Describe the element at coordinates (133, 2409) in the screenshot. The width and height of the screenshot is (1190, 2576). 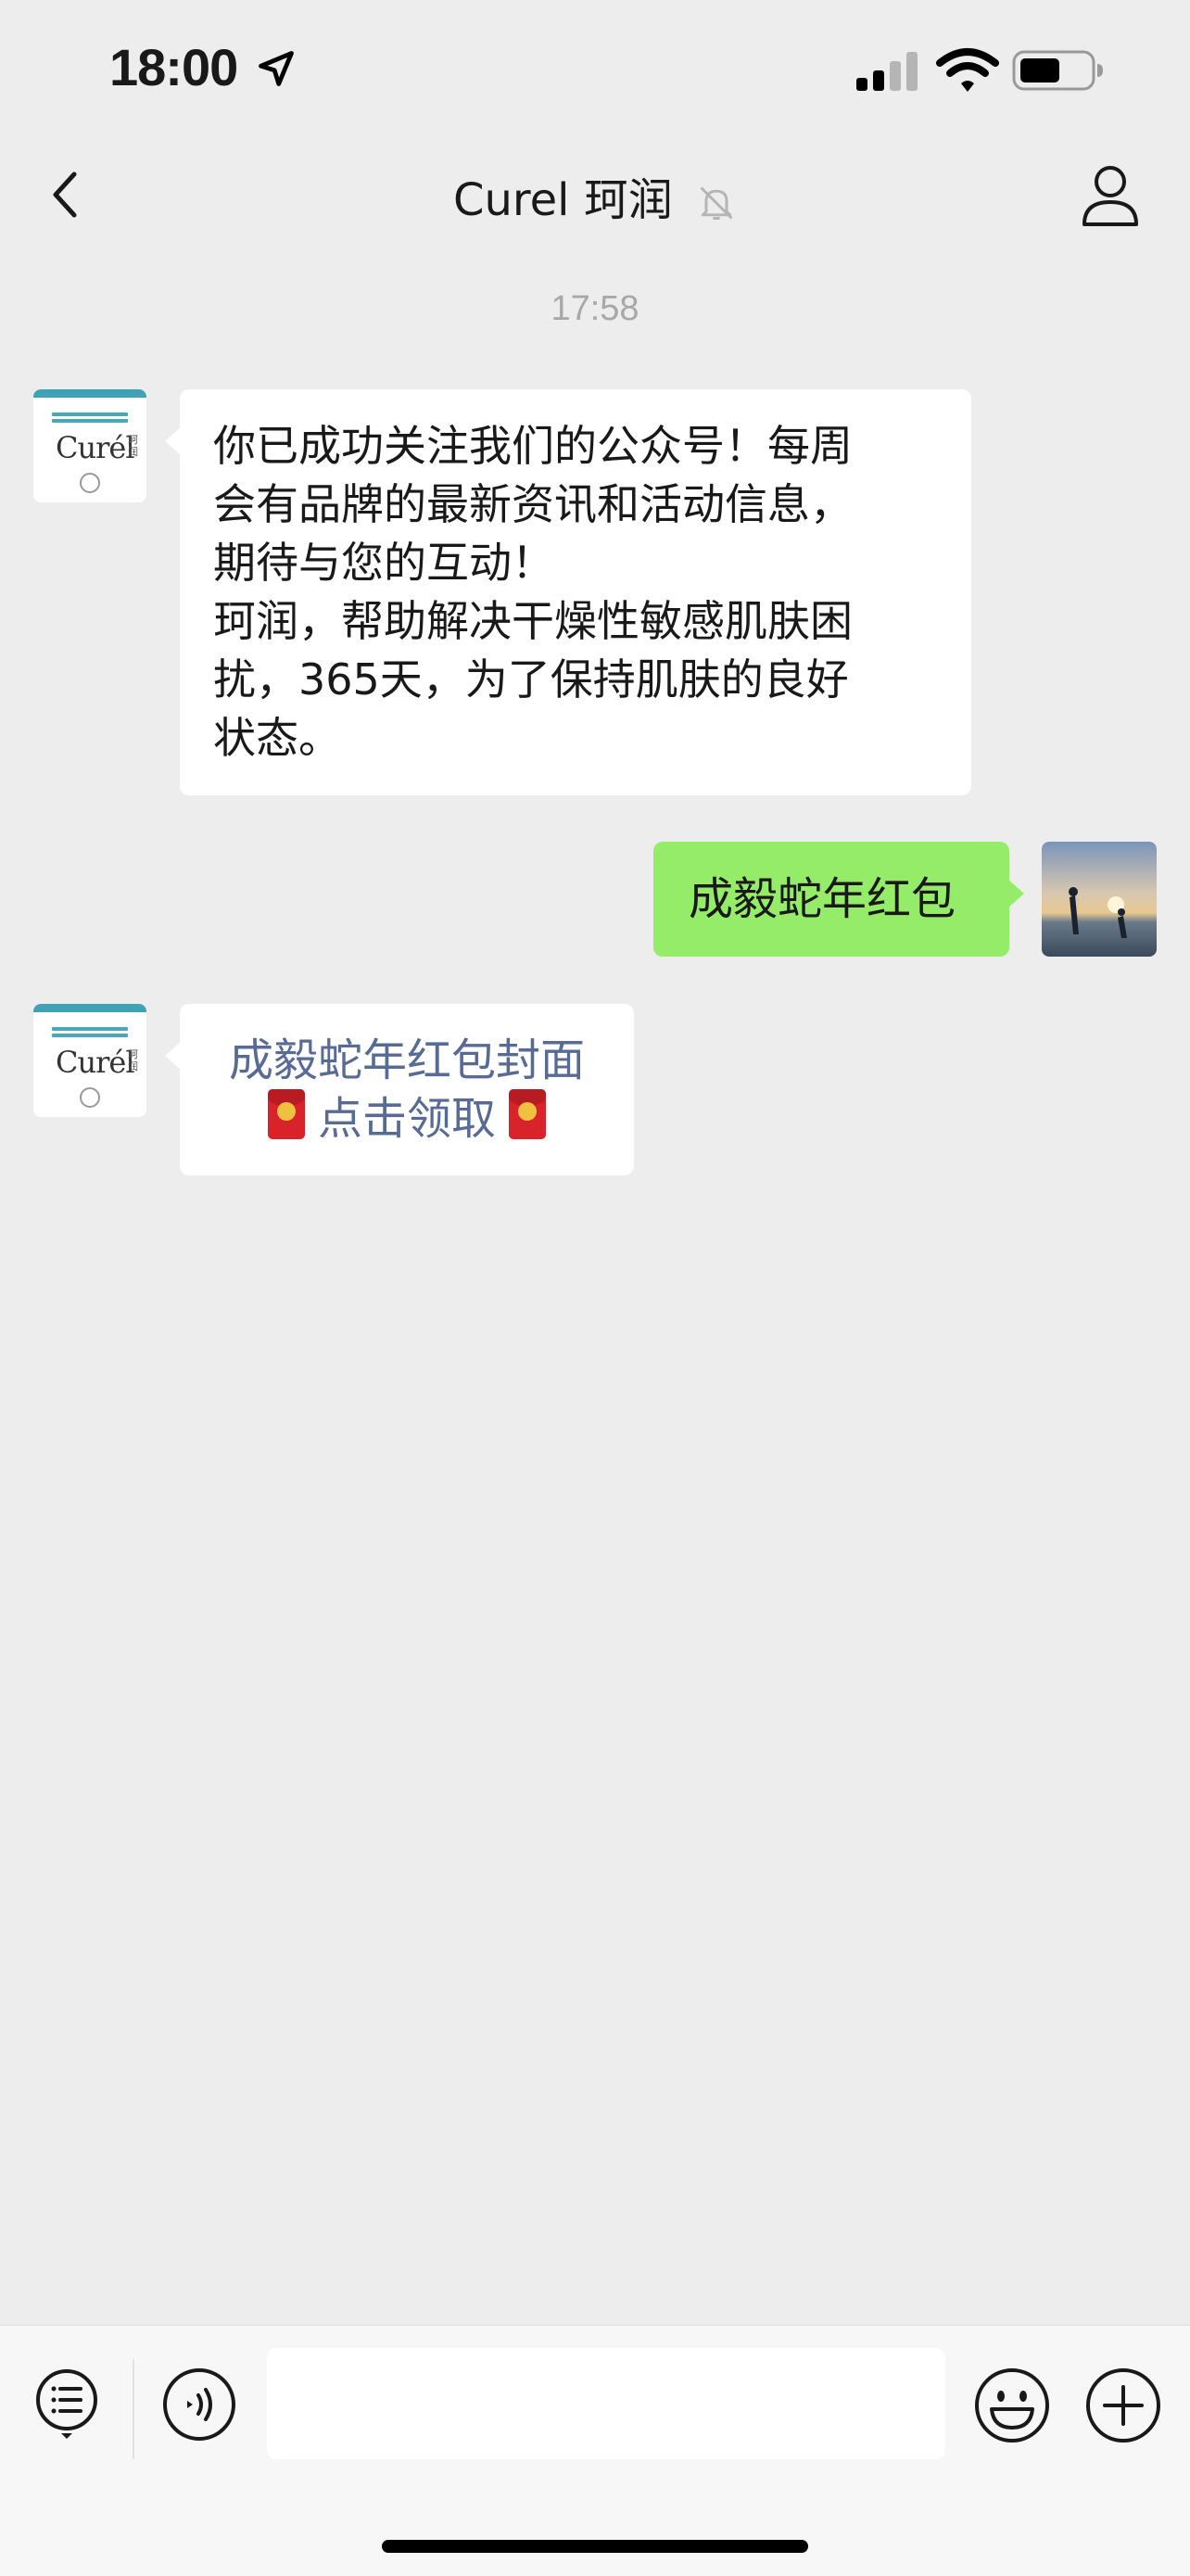
I see `input-divider` at that location.